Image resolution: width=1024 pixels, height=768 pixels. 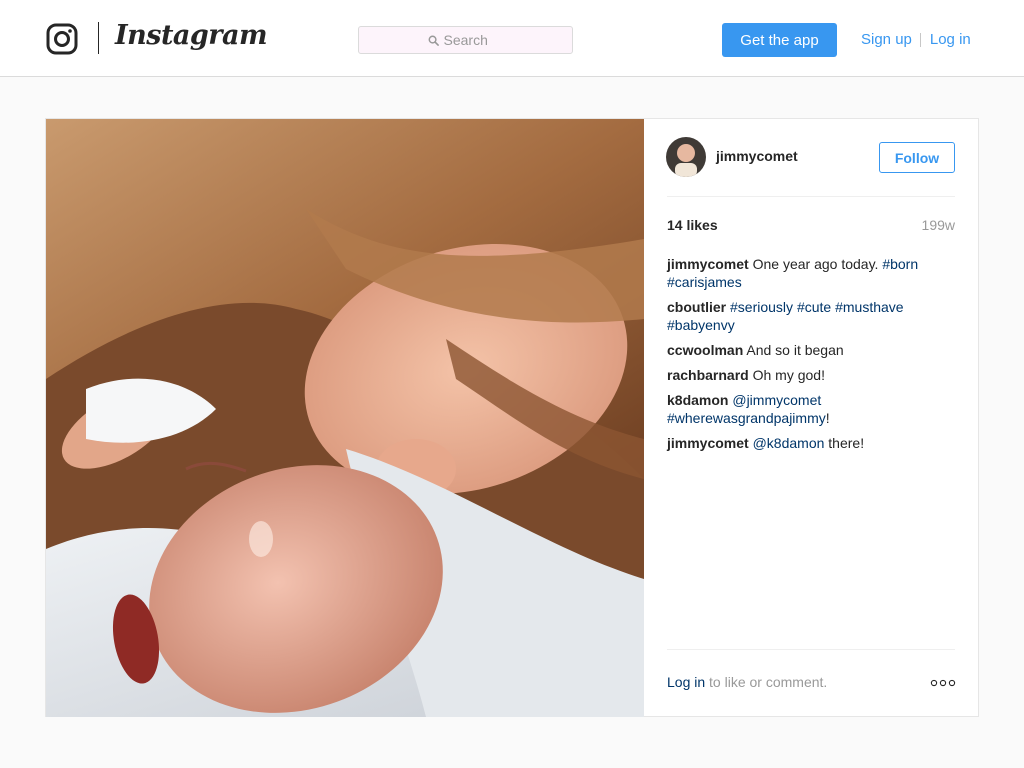 What do you see at coordinates (886, 39) in the screenshot?
I see `sign-up-link: Sign up` at bounding box center [886, 39].